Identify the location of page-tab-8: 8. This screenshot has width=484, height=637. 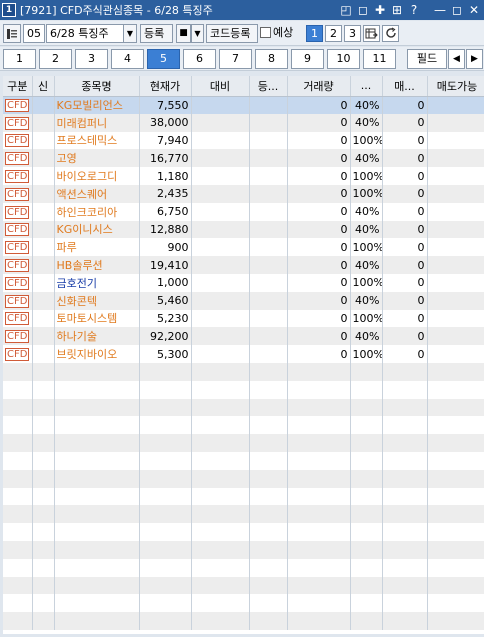
(271, 59).